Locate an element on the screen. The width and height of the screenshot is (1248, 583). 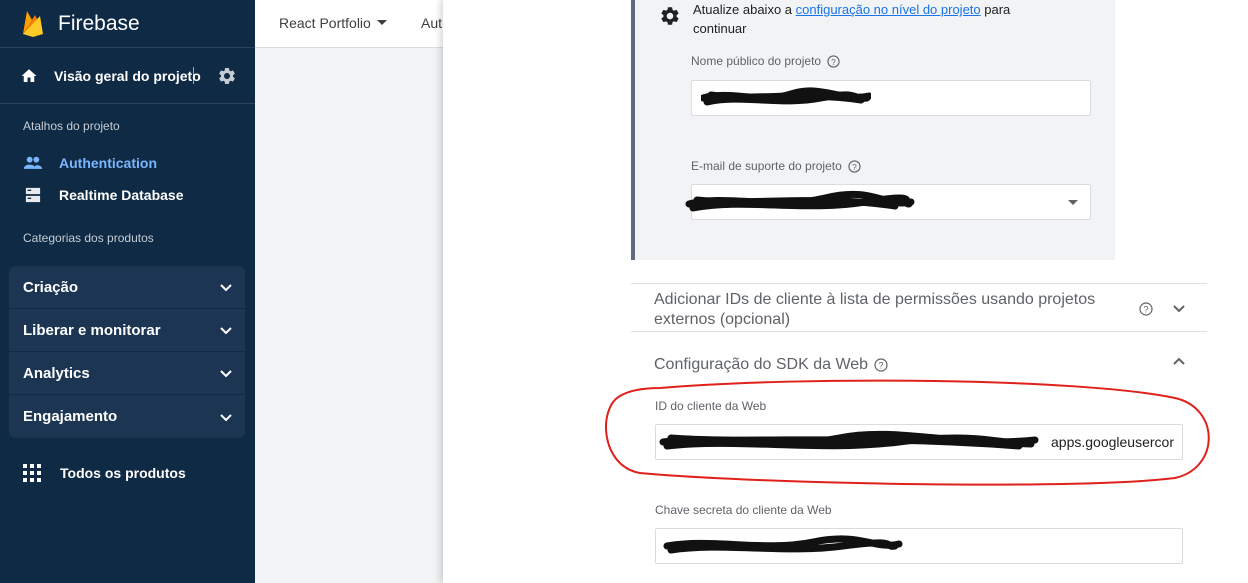
client-id-visible-text: apps.googleusercor is located at coordinates (1112, 442).